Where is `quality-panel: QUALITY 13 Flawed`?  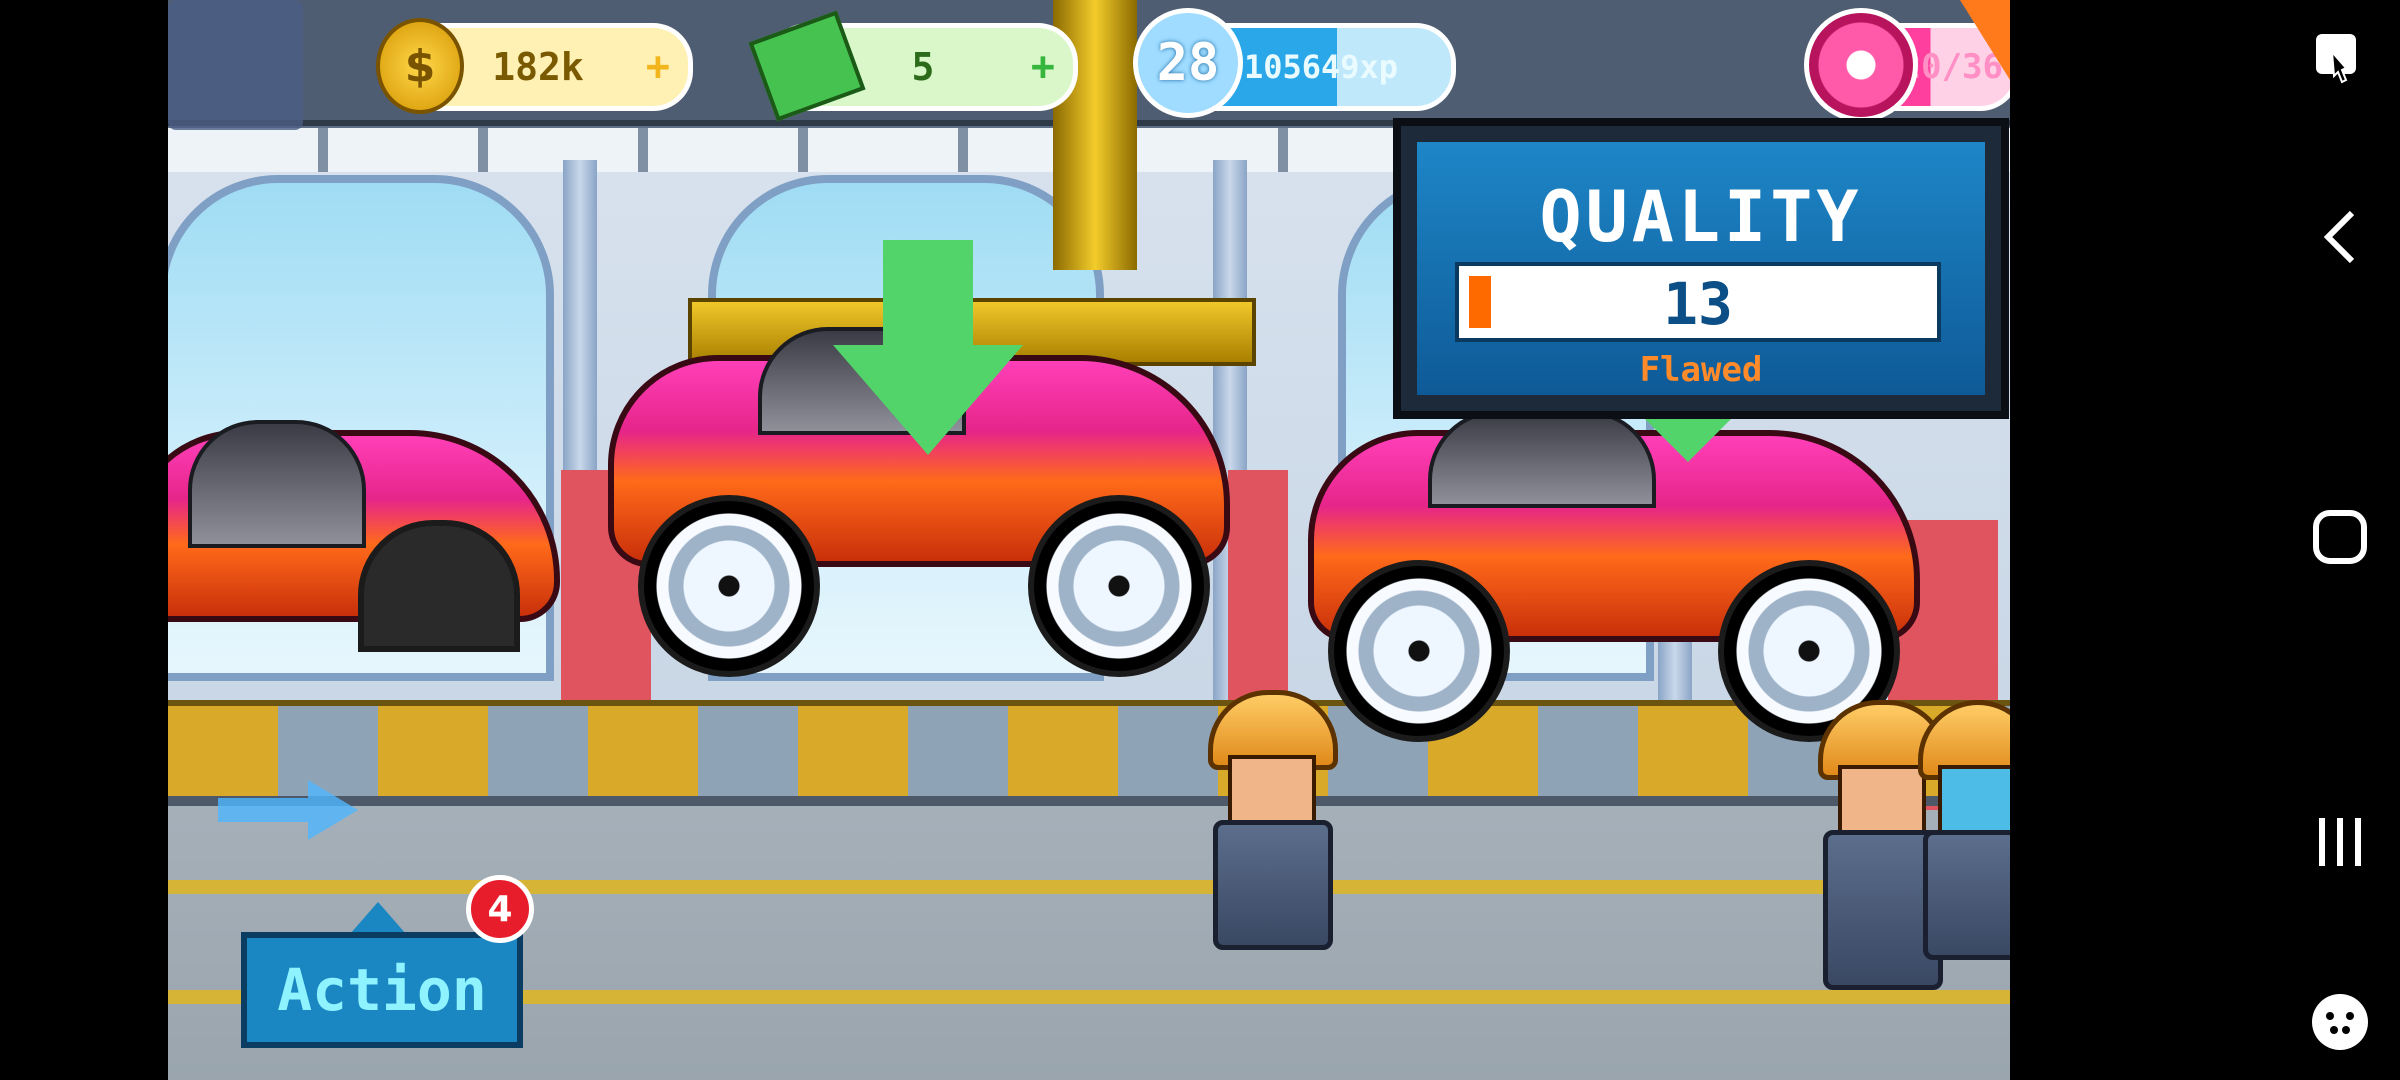 quality-panel: QUALITY 13 Flawed is located at coordinates (1701, 268).